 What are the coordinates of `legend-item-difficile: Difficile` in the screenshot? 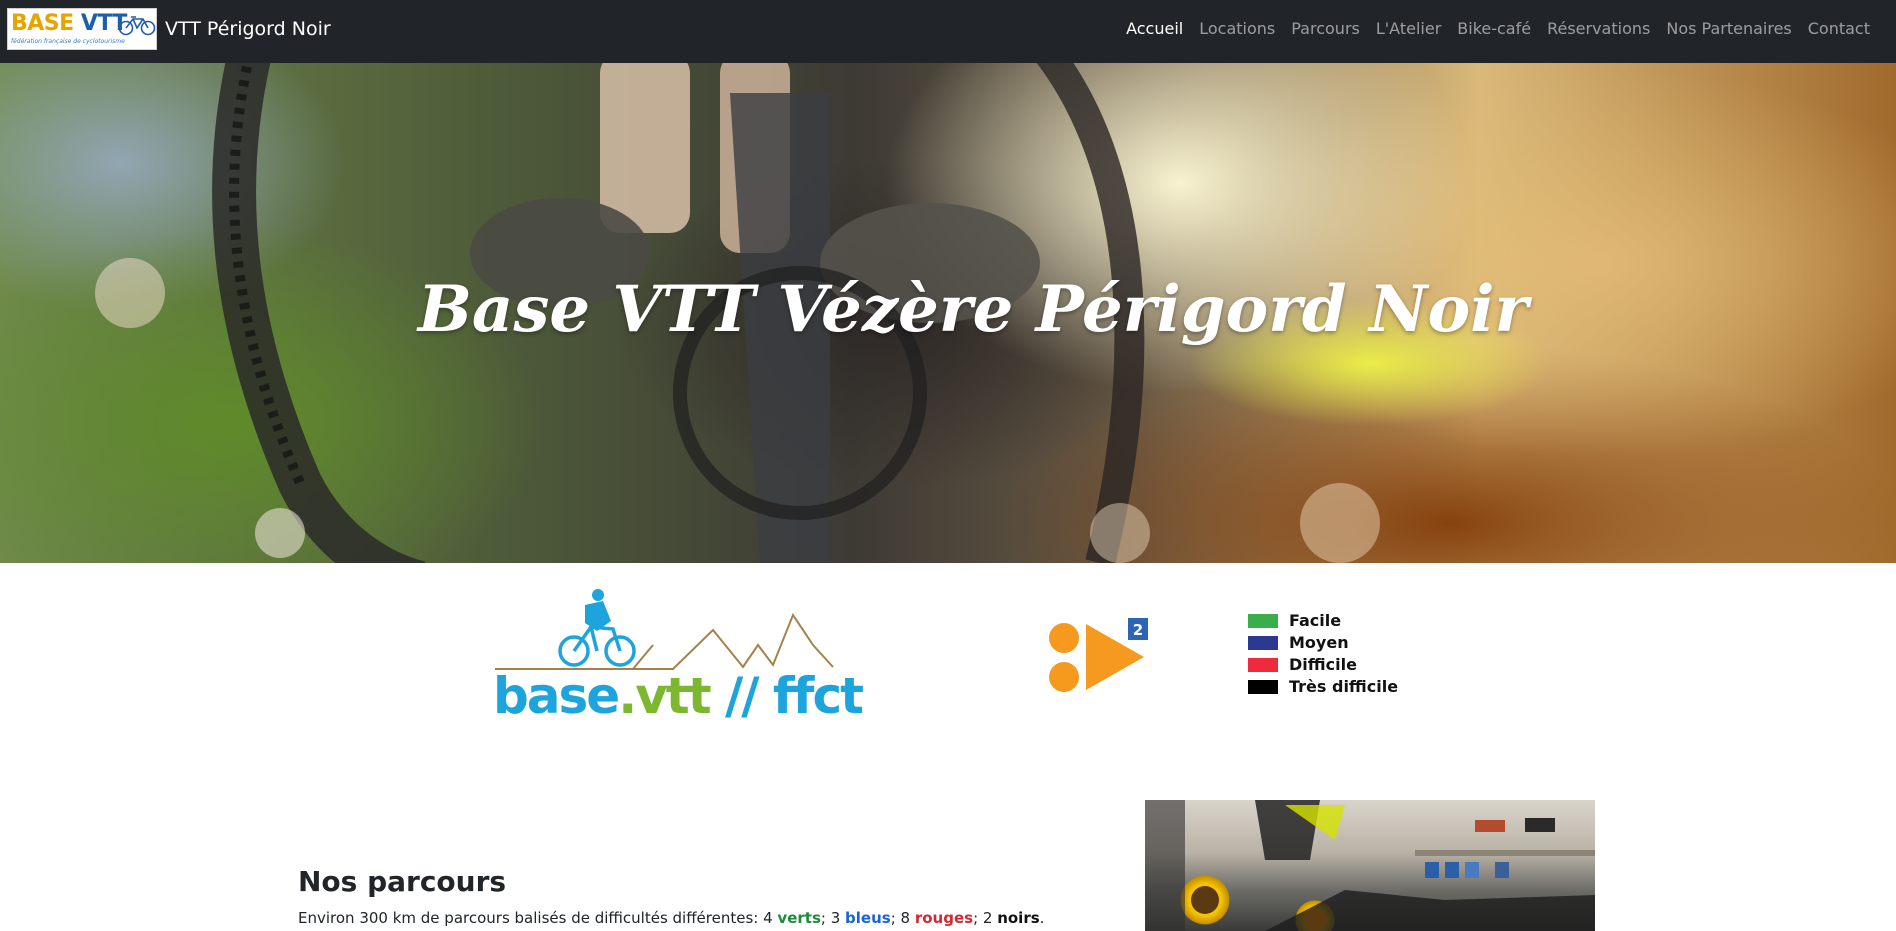 It's located at (1323, 665).